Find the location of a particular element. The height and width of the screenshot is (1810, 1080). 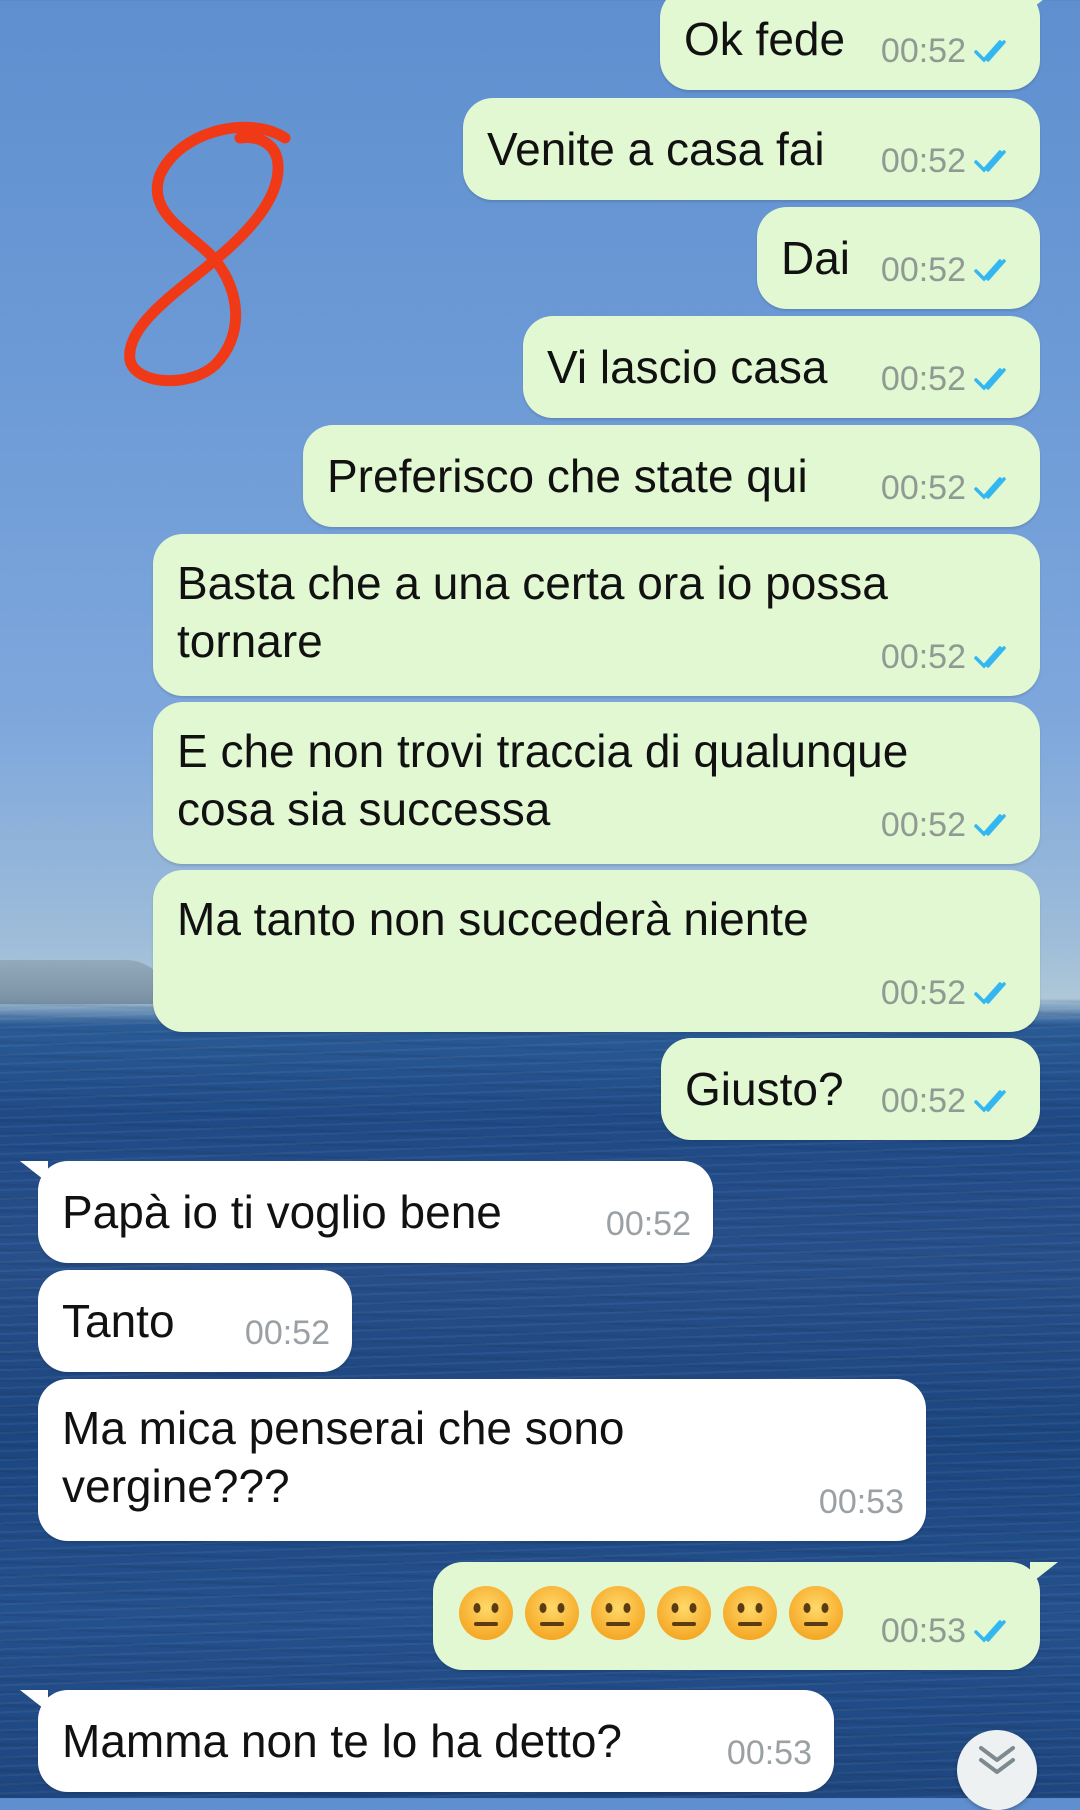

message-bubble-outgoing: Preferisco che state qui 00:52 is located at coordinates (671, 476).